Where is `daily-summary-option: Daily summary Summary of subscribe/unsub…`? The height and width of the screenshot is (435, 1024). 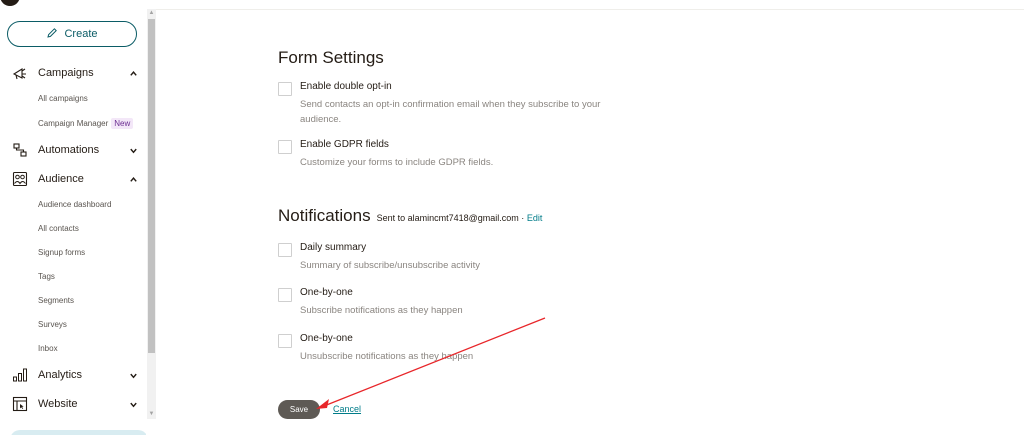
daily-summary-option: Daily summary Summary of subscribe/unsub… is located at coordinates (468, 257).